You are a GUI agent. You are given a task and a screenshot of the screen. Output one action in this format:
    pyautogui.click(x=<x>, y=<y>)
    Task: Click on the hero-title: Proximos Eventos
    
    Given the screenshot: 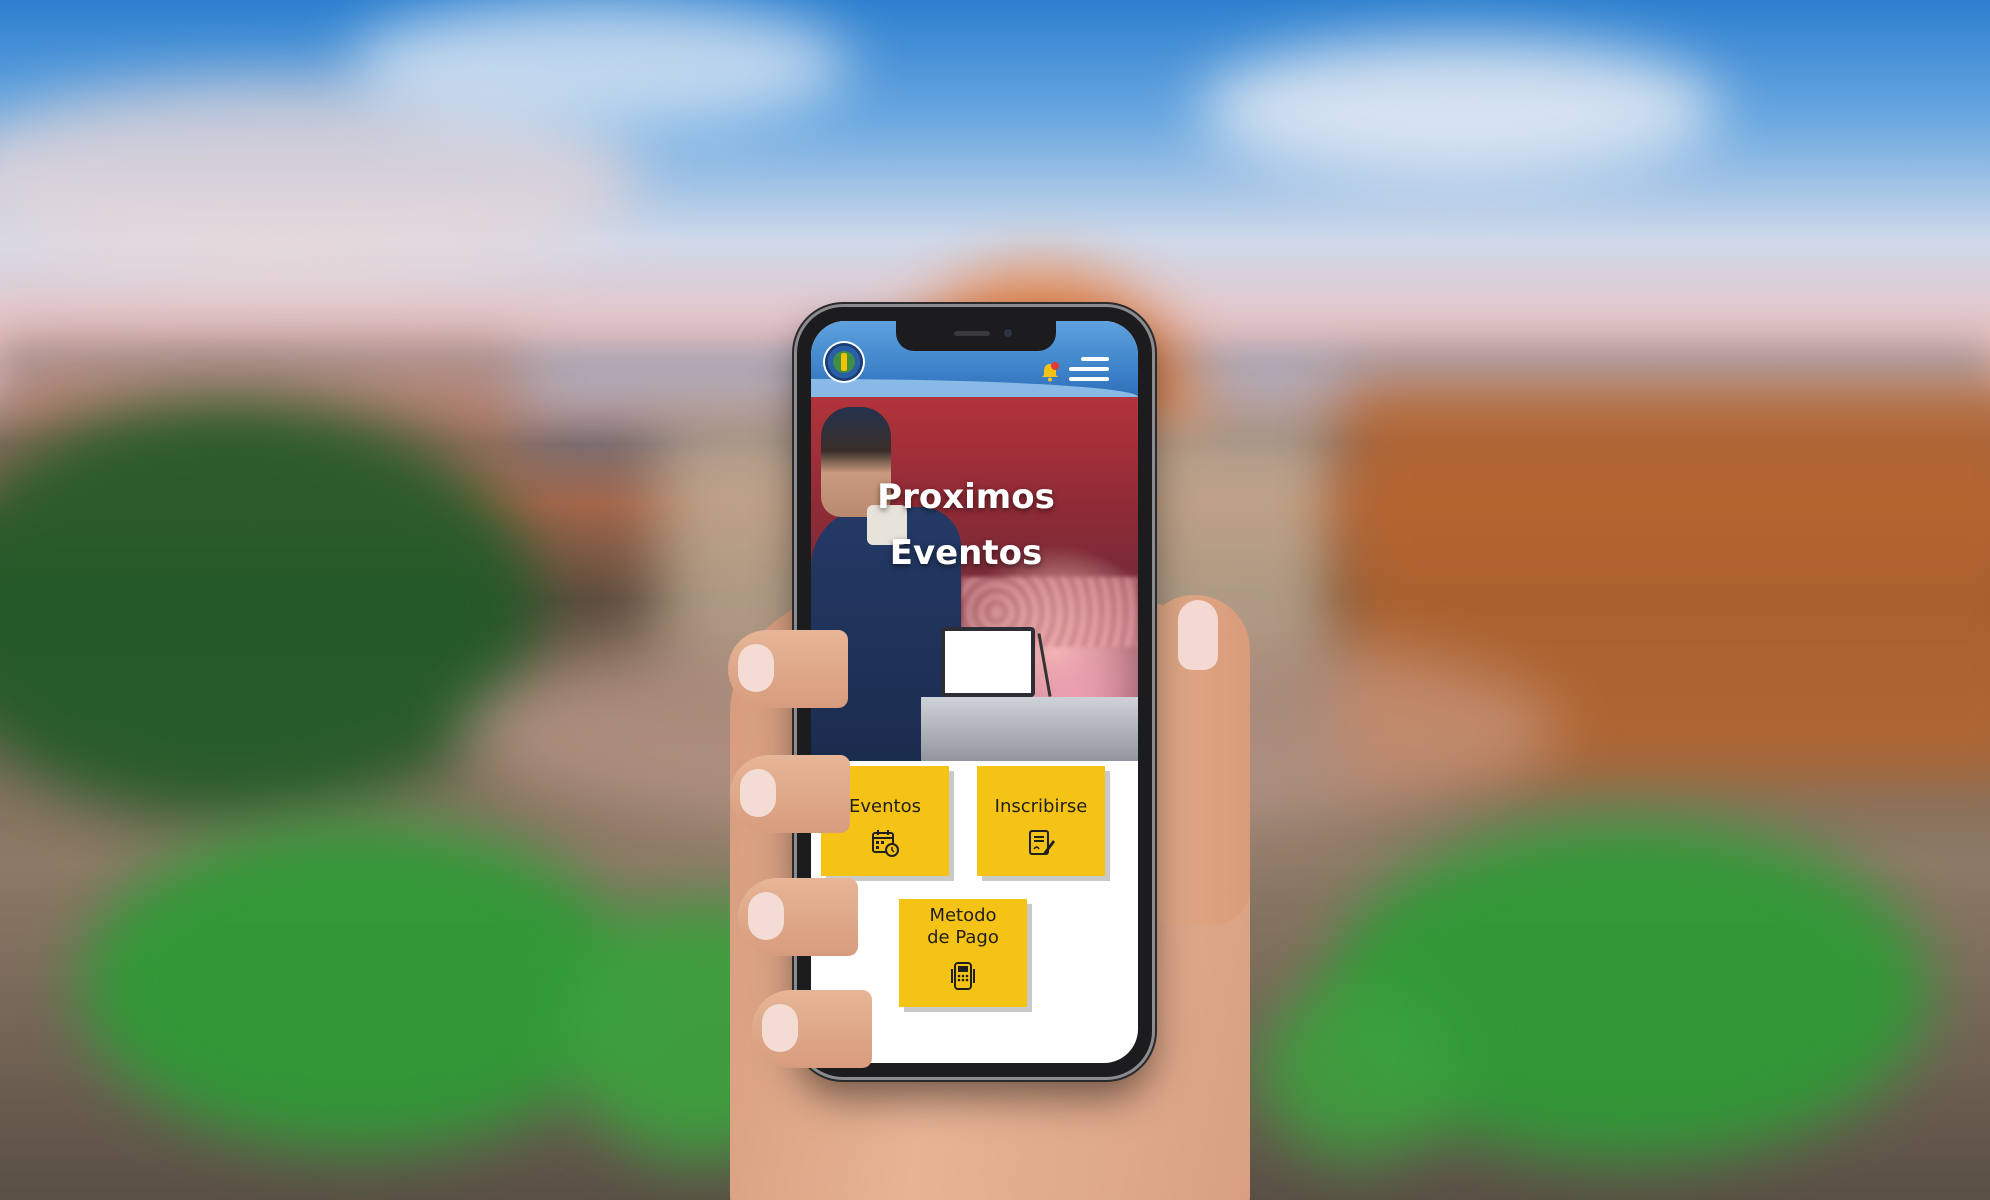 What is the action you would take?
    pyautogui.click(x=966, y=525)
    